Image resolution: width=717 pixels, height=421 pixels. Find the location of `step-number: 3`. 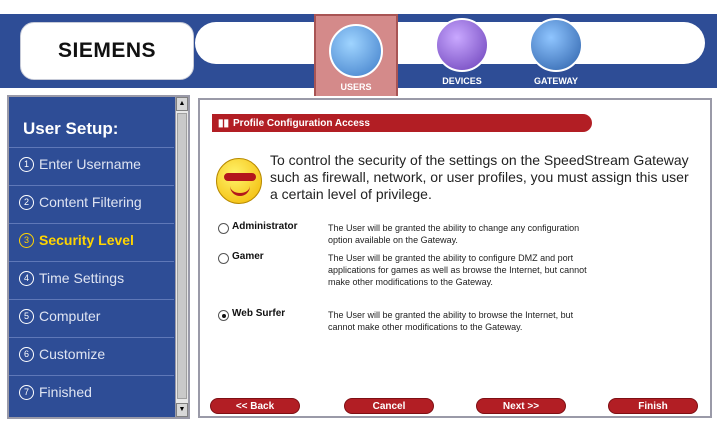

step-number: 3 is located at coordinates (26, 240).